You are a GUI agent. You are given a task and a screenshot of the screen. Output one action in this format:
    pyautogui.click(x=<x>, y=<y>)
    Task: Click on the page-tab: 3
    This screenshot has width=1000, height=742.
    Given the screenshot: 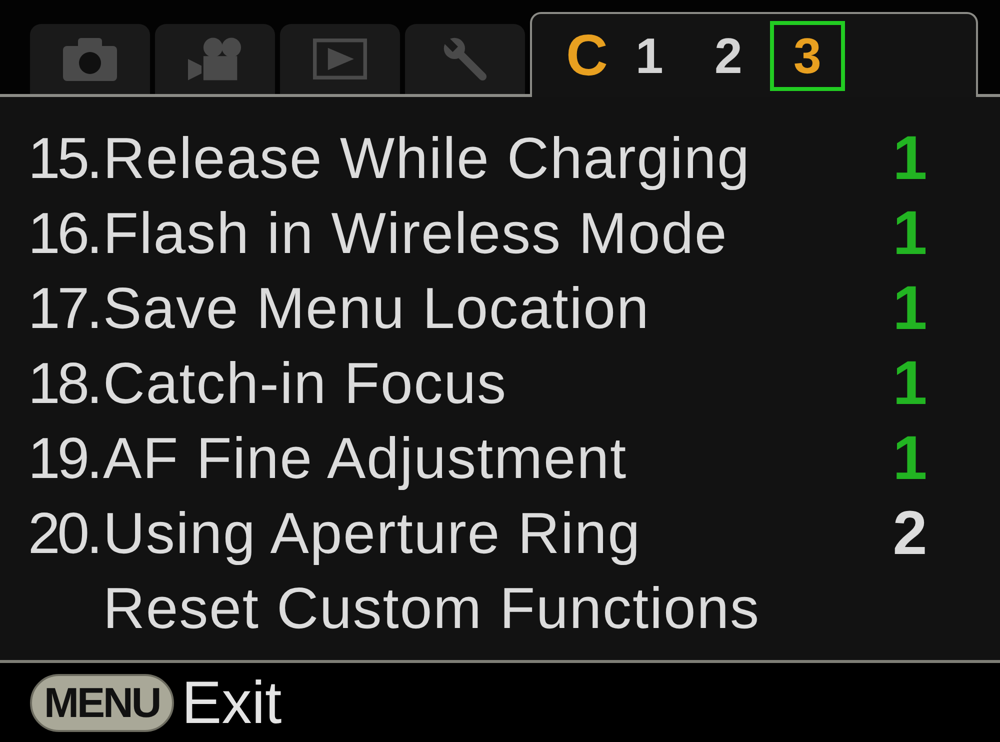 What is the action you would take?
    pyautogui.click(x=807, y=55)
    